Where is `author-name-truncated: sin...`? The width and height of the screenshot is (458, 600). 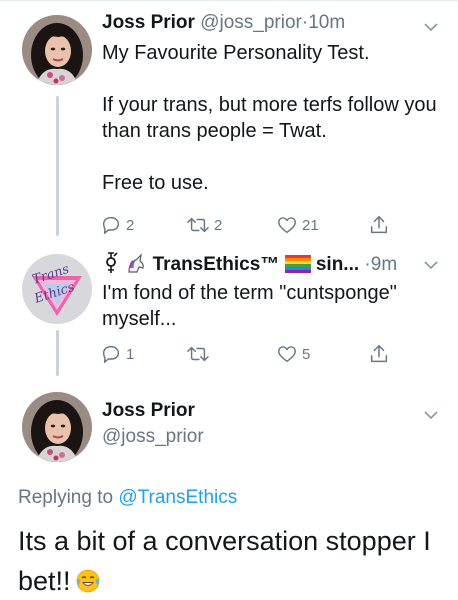
author-name-truncated: sin... is located at coordinates (337, 264).